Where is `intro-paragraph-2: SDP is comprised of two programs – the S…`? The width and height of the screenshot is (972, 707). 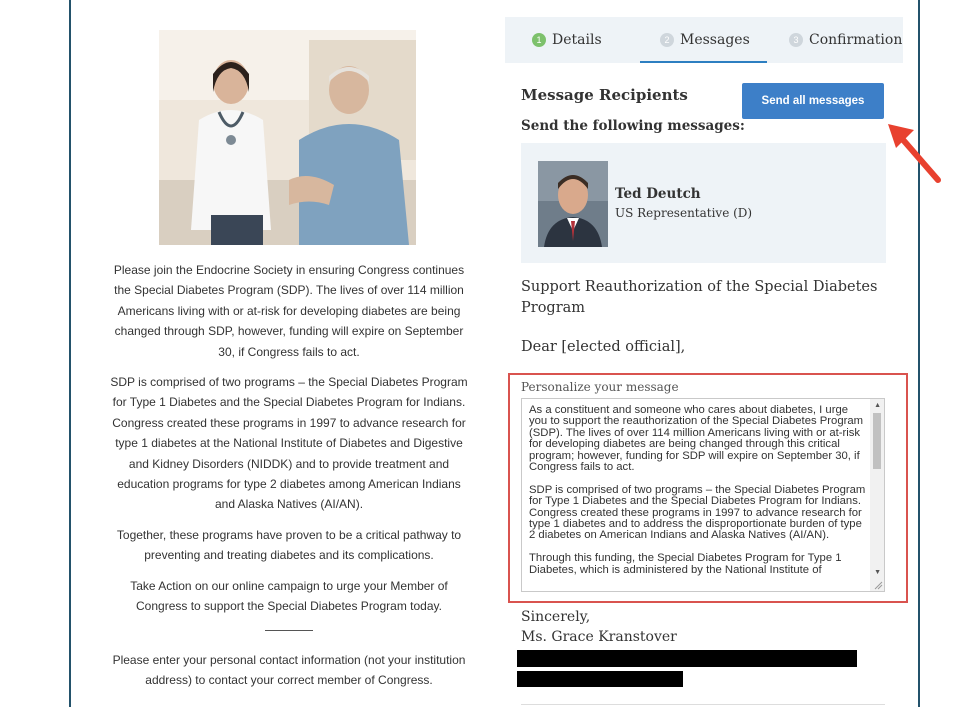
intro-paragraph-2: SDP is comprised of two programs – the S… is located at coordinates (289, 443).